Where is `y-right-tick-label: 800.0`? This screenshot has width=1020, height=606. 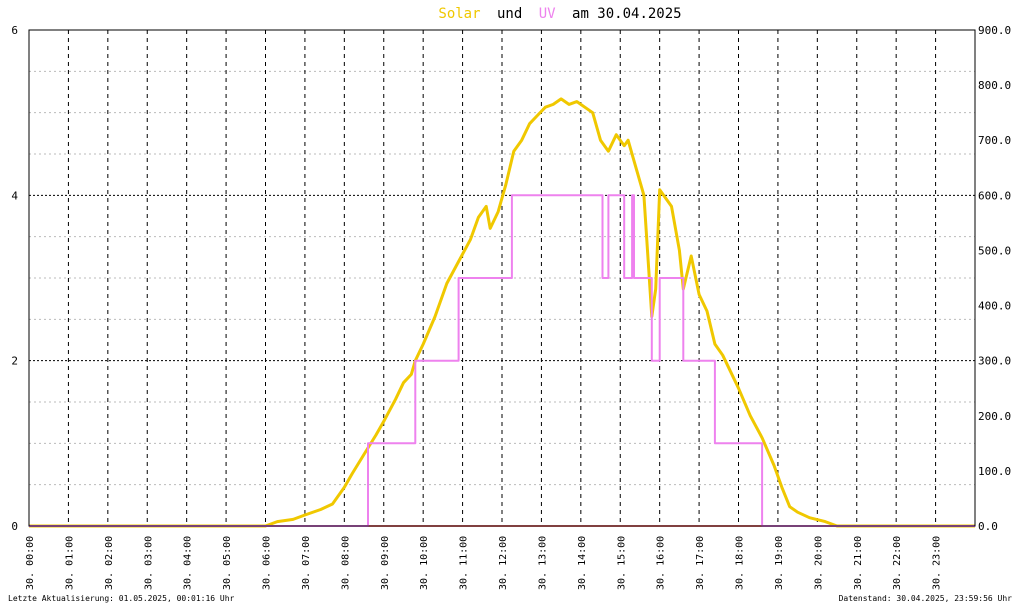
y-right-tick-label: 800.0 is located at coordinates (994, 85).